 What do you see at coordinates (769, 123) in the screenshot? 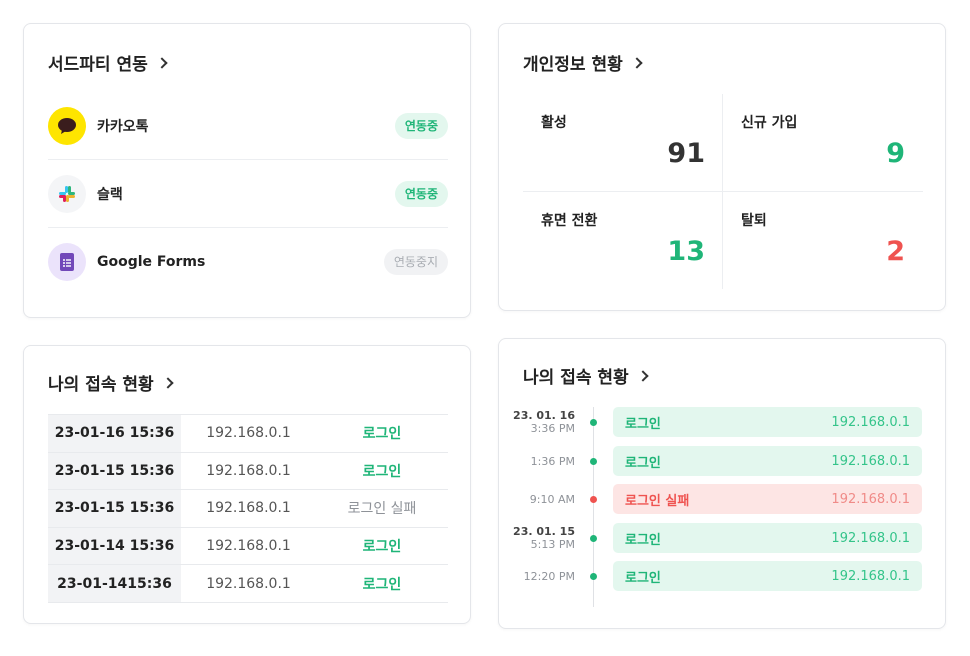
I see `stat-label: 신규 가입` at bounding box center [769, 123].